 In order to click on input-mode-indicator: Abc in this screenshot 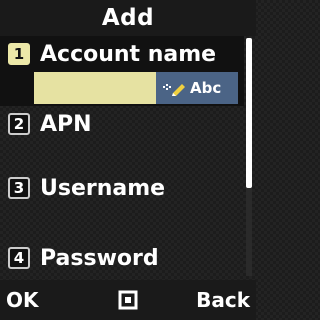, I will do `click(197, 88)`.